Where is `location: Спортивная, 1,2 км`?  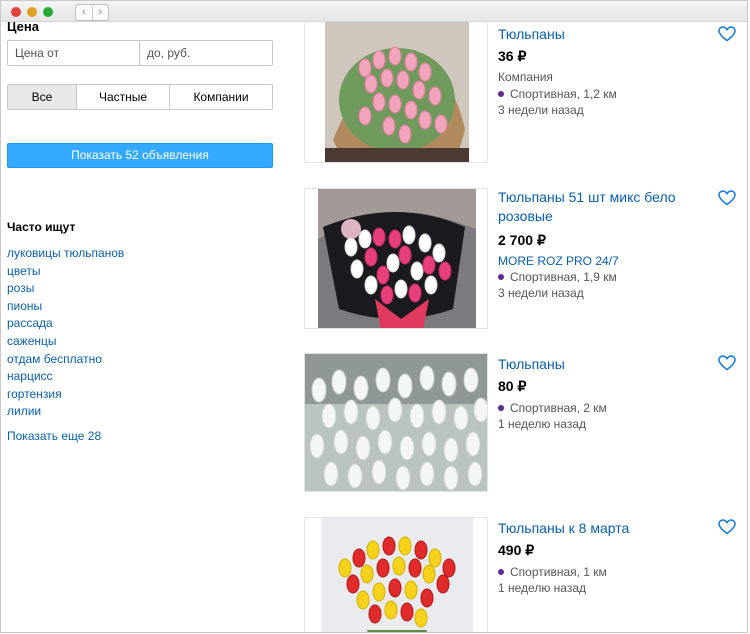 location: Спортивная, 1,2 км is located at coordinates (557, 94).